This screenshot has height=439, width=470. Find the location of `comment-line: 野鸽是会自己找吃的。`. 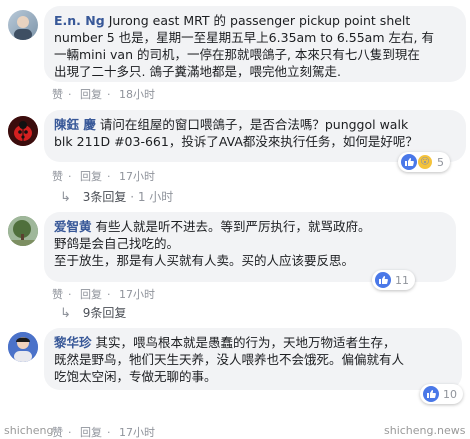

comment-line: 野鸽是会自己找吃的。 is located at coordinates (117, 243).